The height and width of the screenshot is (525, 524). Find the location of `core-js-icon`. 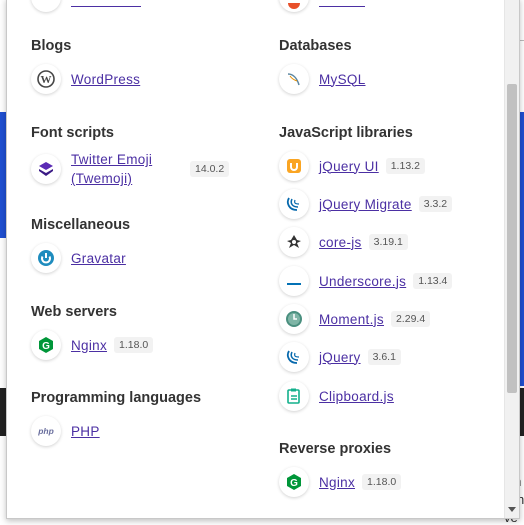

core-js-icon is located at coordinates (294, 242).